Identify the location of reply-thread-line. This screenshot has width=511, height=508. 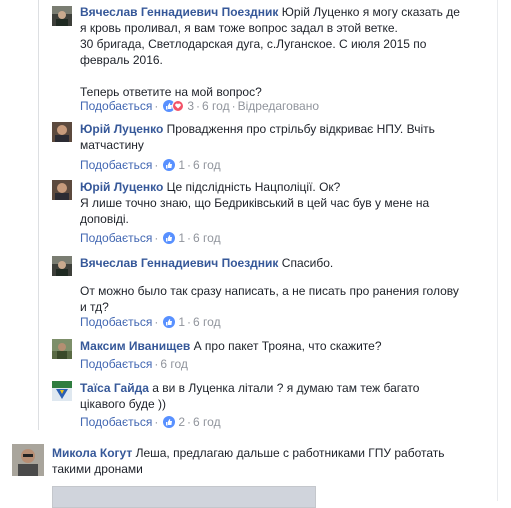
(38, 215).